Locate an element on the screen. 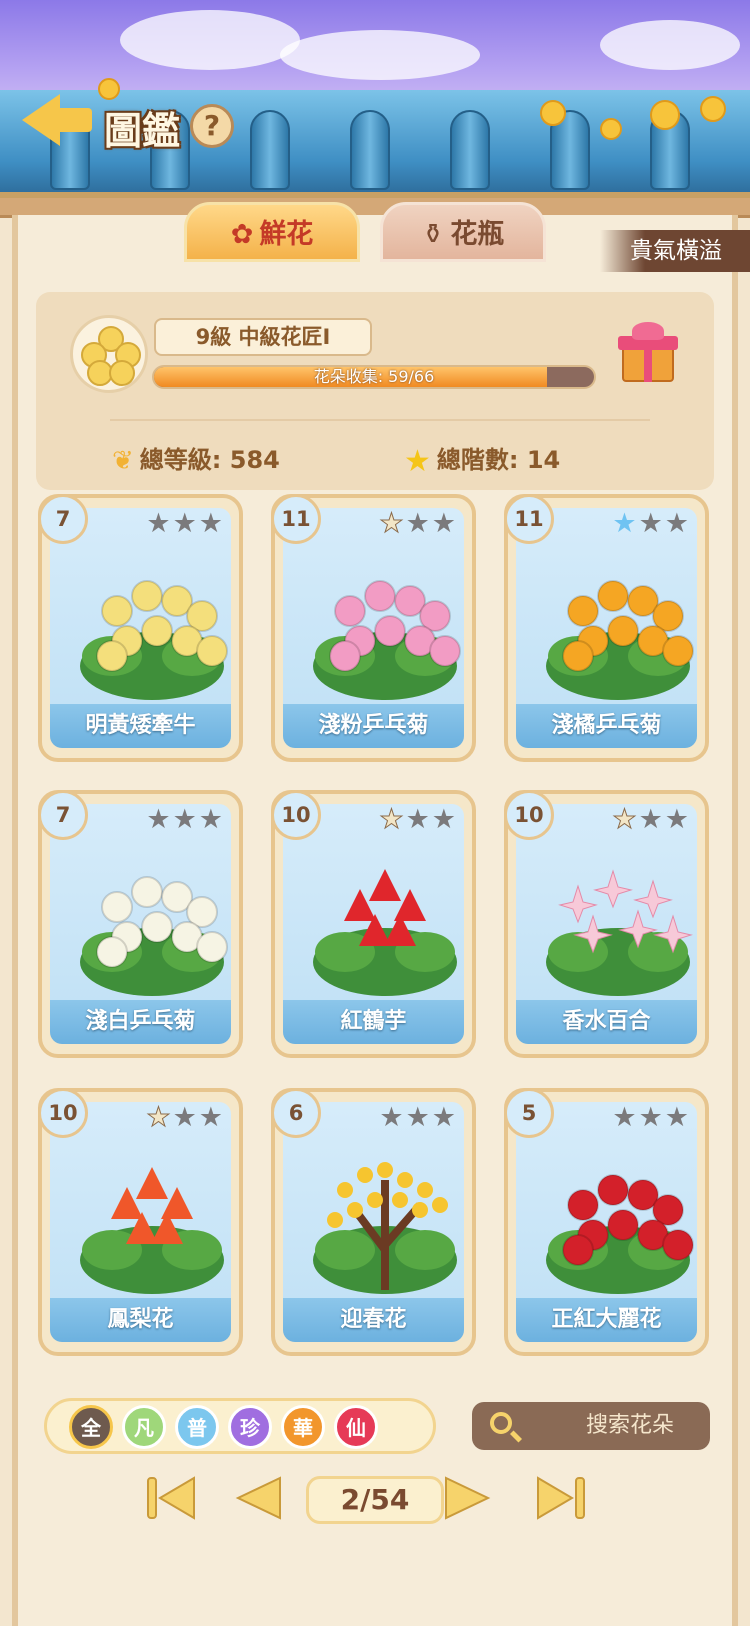 The width and height of the screenshot is (750, 1626). search-icon is located at coordinates (501, 1423).